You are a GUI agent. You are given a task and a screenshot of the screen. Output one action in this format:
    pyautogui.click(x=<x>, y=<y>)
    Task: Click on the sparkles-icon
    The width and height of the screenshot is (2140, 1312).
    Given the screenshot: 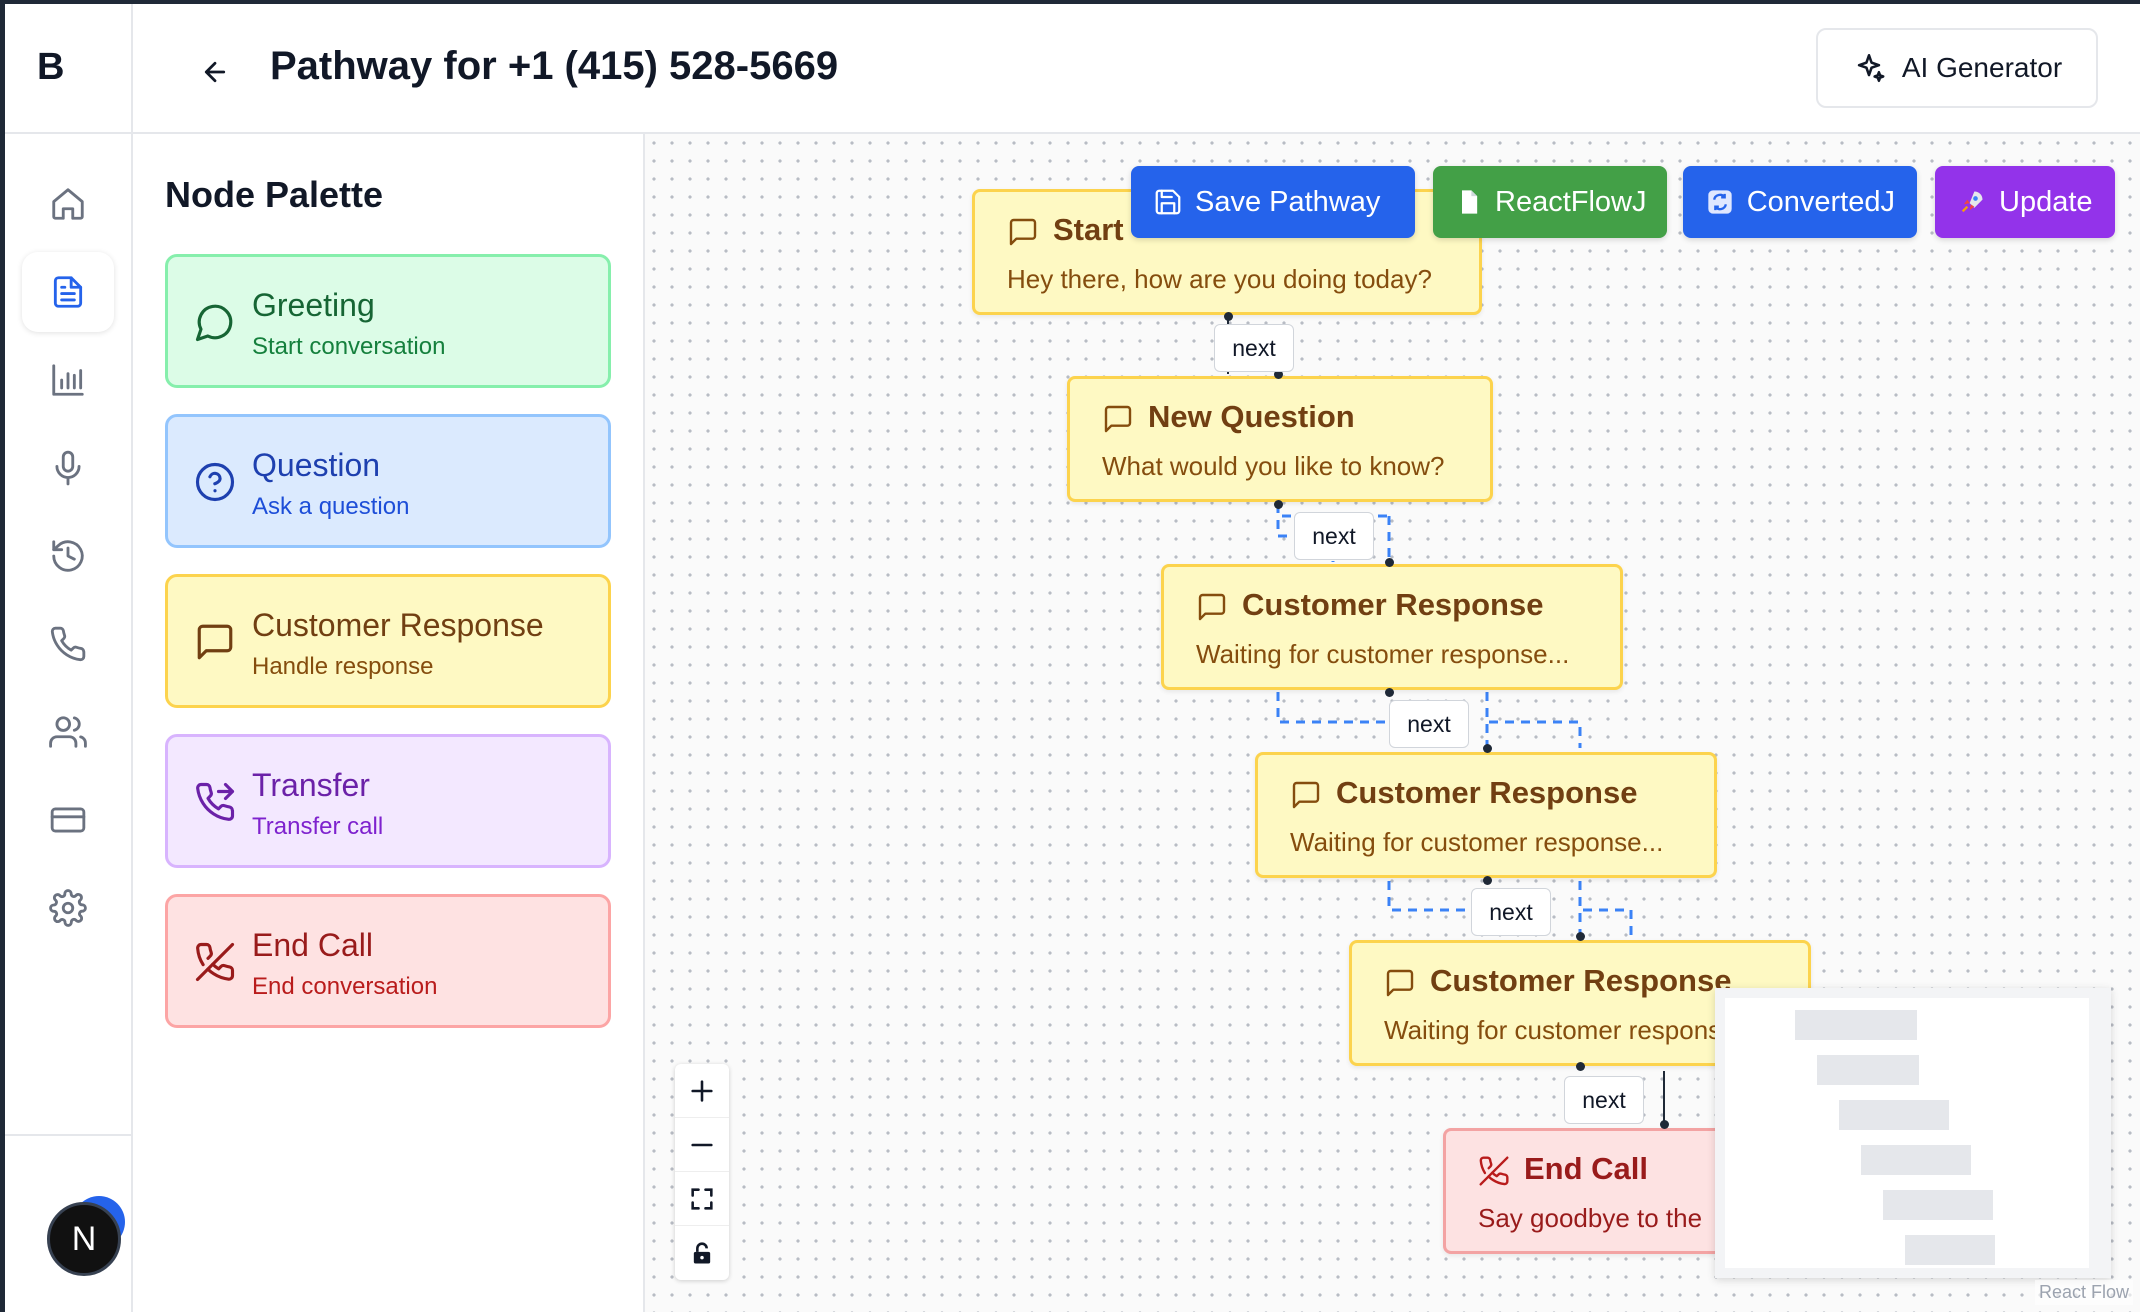 What is the action you would take?
    pyautogui.click(x=1871, y=68)
    